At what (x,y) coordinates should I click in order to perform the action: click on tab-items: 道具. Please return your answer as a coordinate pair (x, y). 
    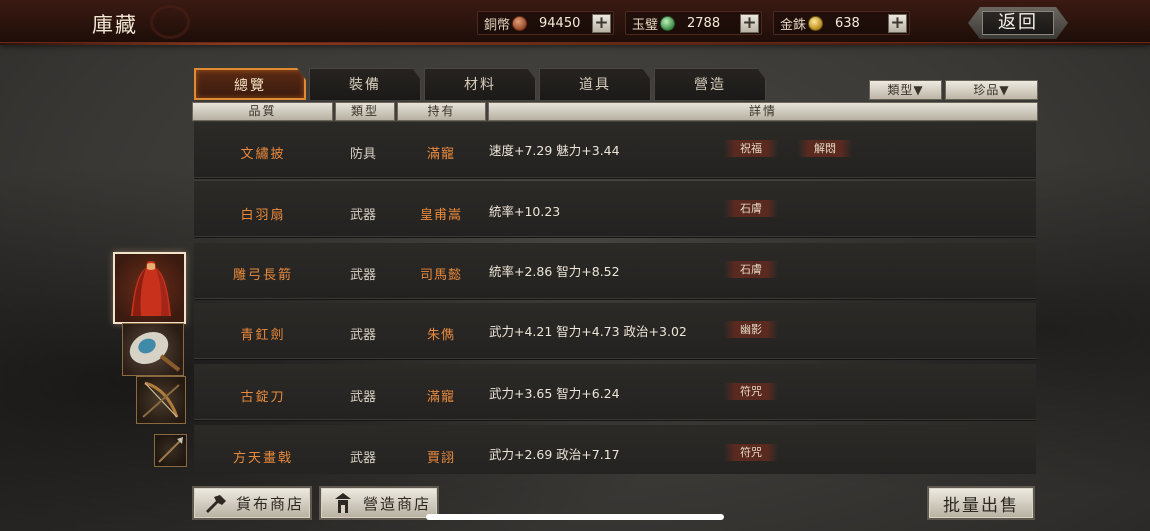
    Looking at the image, I should click on (595, 84).